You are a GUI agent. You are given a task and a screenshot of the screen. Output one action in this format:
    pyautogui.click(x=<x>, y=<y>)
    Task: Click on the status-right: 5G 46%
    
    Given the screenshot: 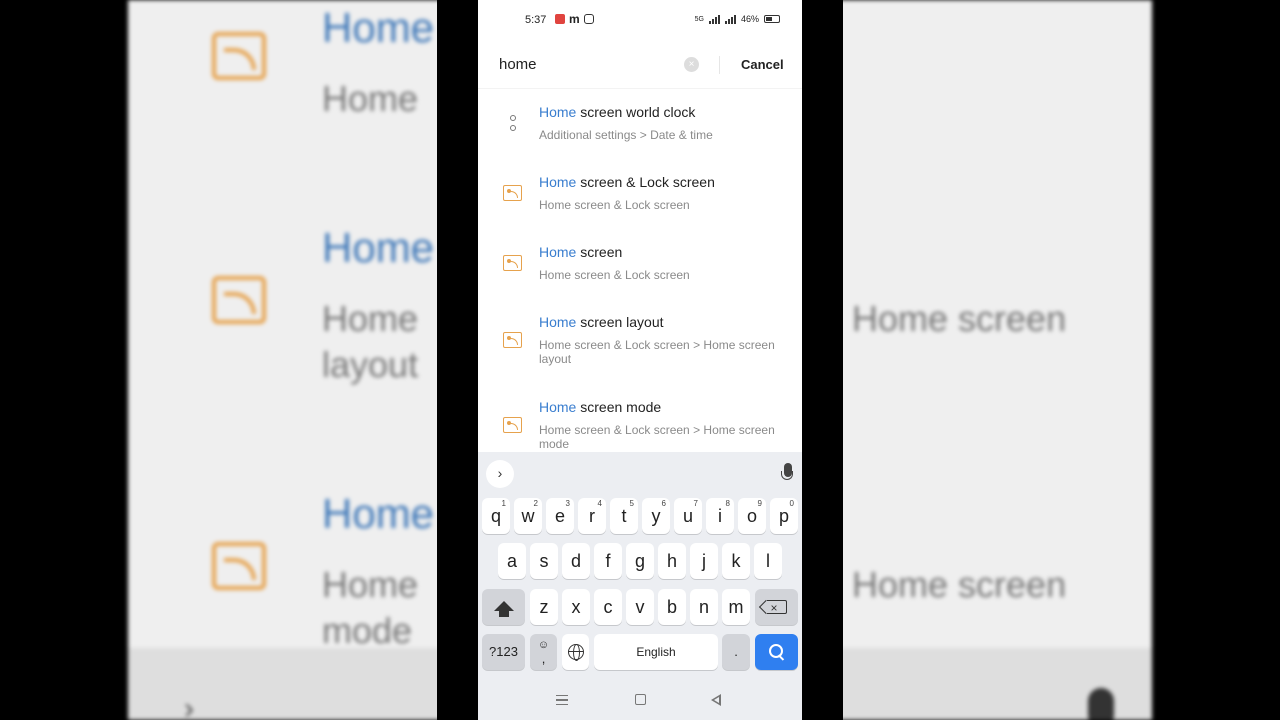 What is the action you would take?
    pyautogui.click(x=737, y=19)
    